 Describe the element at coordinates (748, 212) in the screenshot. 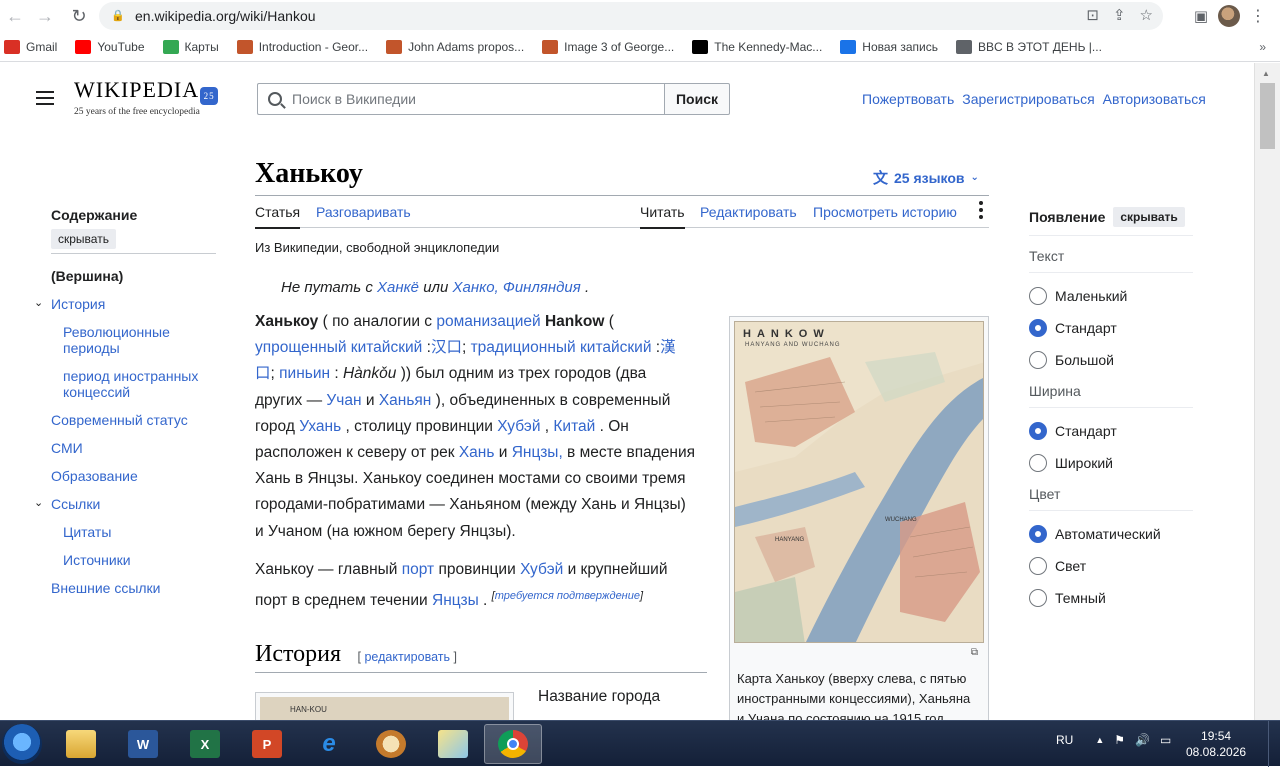

I see `tab-edit: Редактировать` at that location.